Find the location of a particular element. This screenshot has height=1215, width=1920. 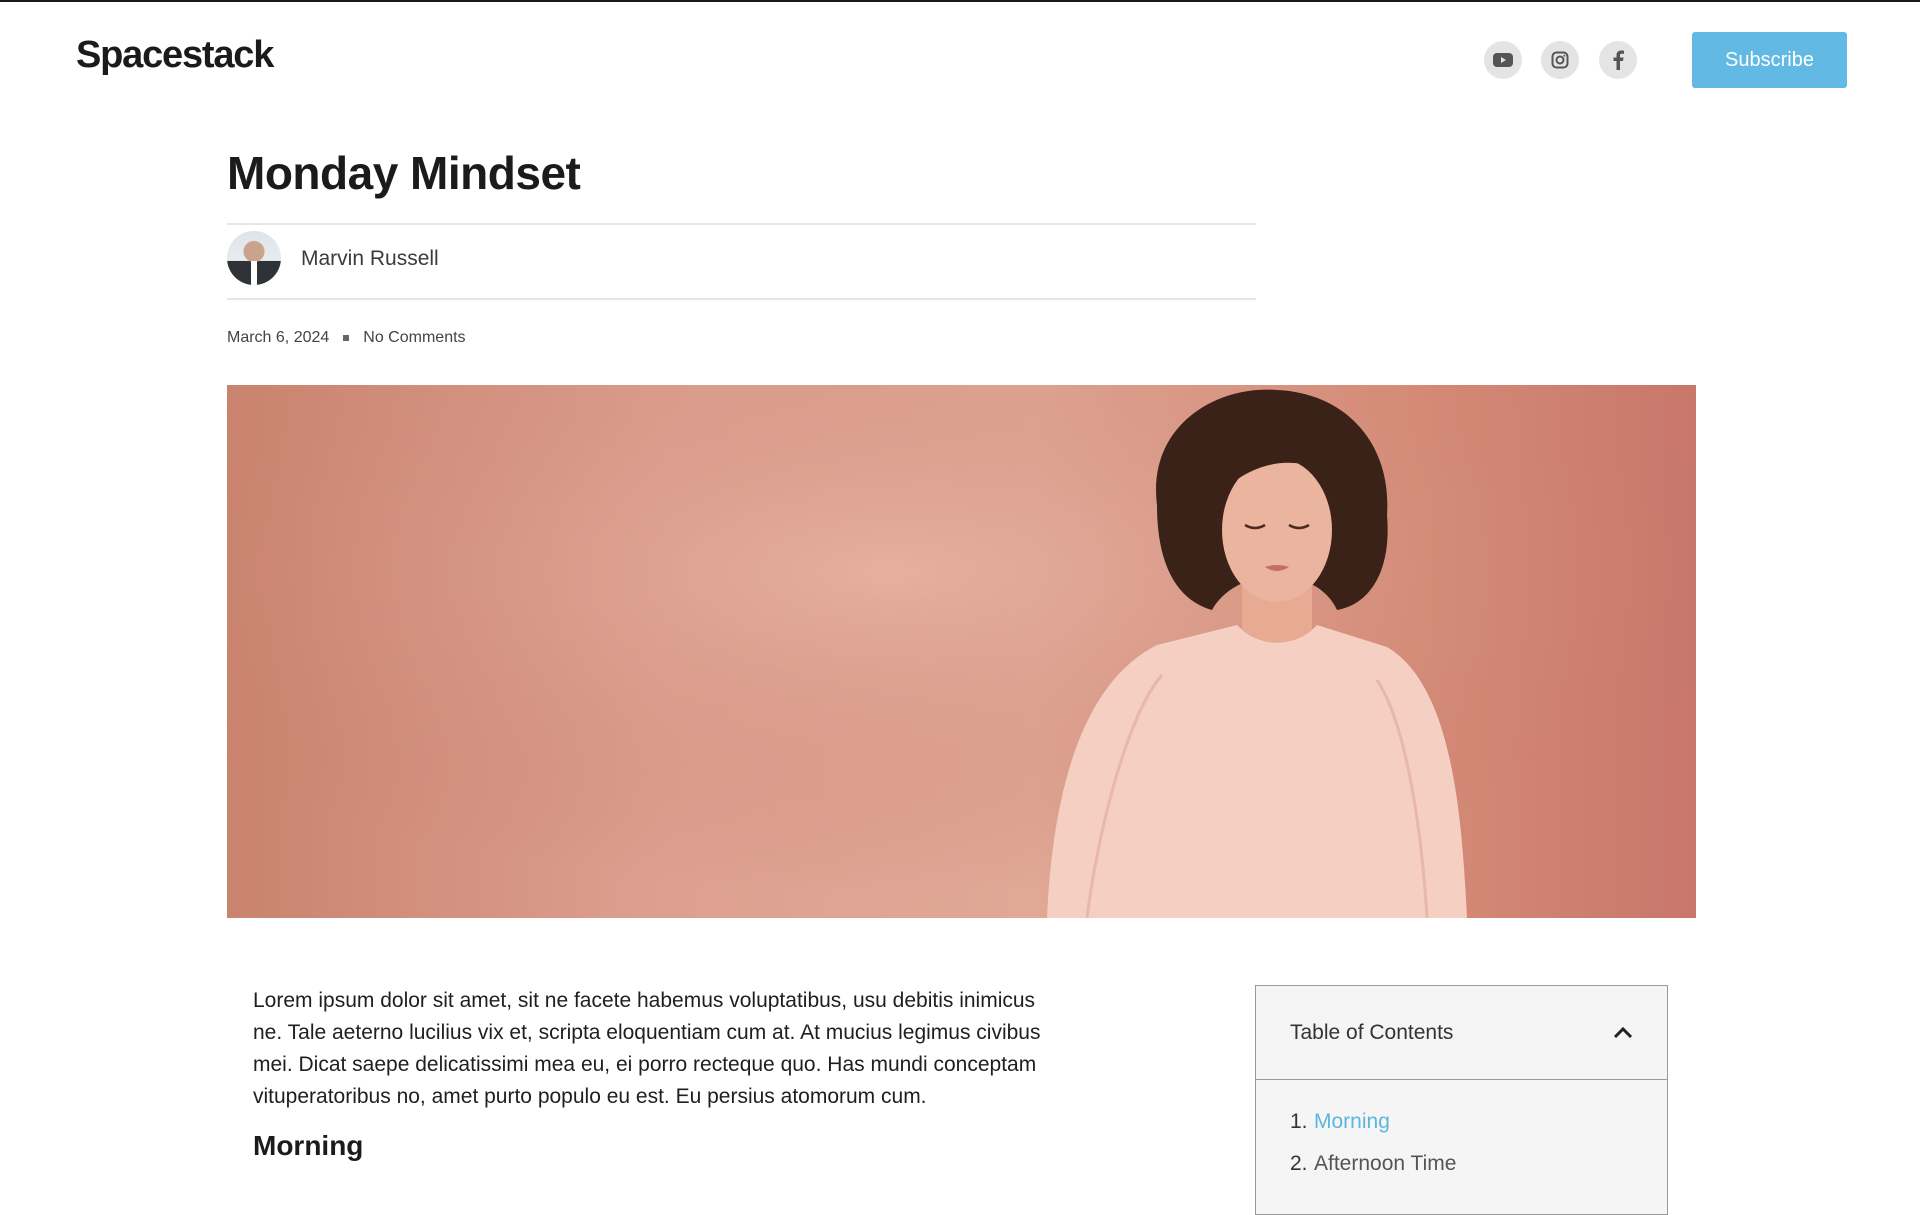

toc-item: 2. Afternoon Time is located at coordinates (1461, 1164).